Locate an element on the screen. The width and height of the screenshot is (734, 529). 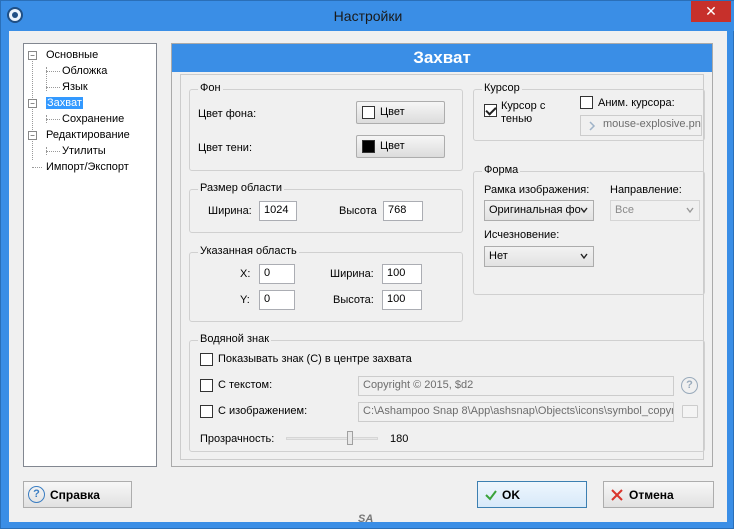
tree-item-language: Язык is located at coordinates (75, 87).